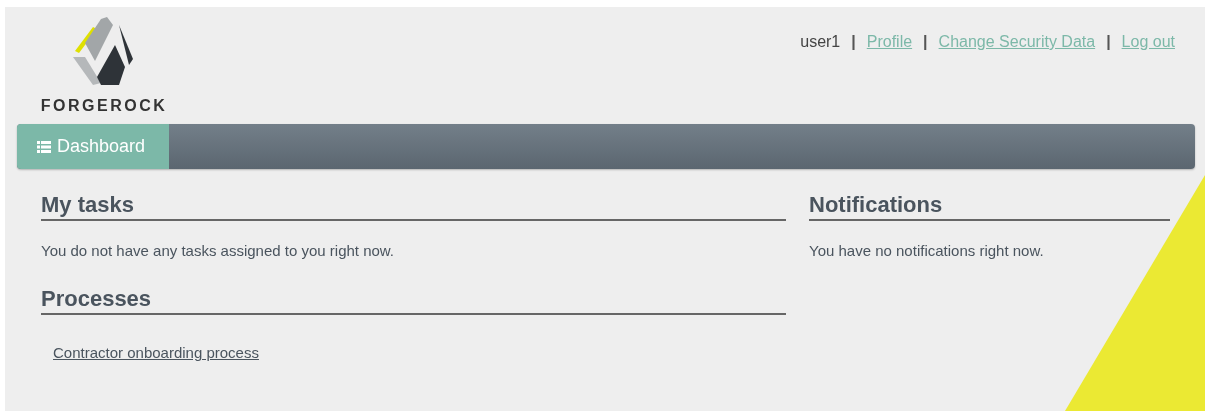 This screenshot has width=1209, height=411. Describe the element at coordinates (104, 106) in the screenshot. I see `brand-name: FORGEROCK` at that location.